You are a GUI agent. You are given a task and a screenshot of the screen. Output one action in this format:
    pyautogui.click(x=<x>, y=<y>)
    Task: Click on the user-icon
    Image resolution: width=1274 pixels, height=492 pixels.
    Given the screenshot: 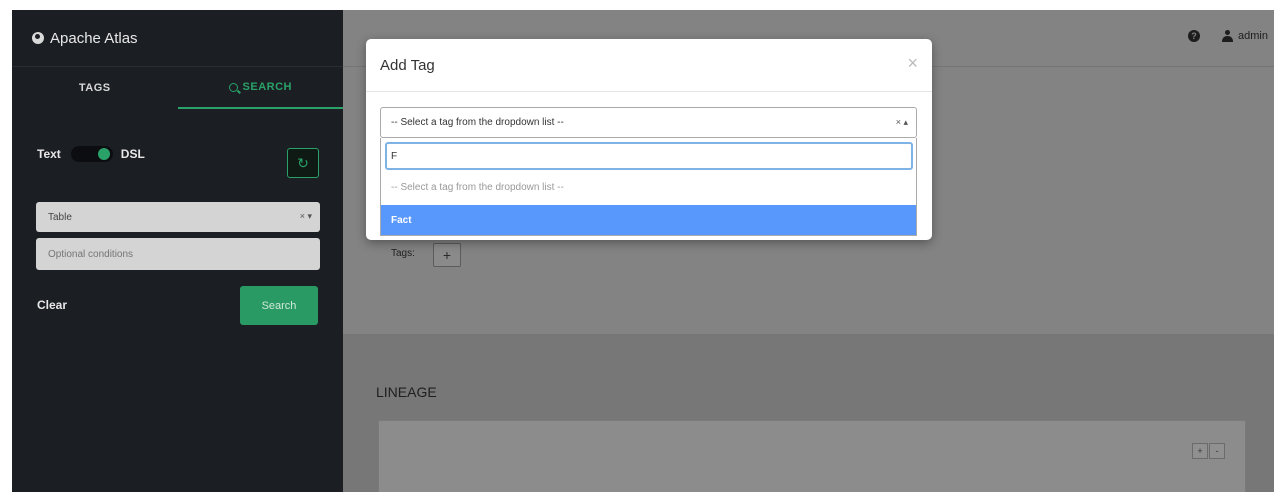 What is the action you would take?
    pyautogui.click(x=1228, y=36)
    